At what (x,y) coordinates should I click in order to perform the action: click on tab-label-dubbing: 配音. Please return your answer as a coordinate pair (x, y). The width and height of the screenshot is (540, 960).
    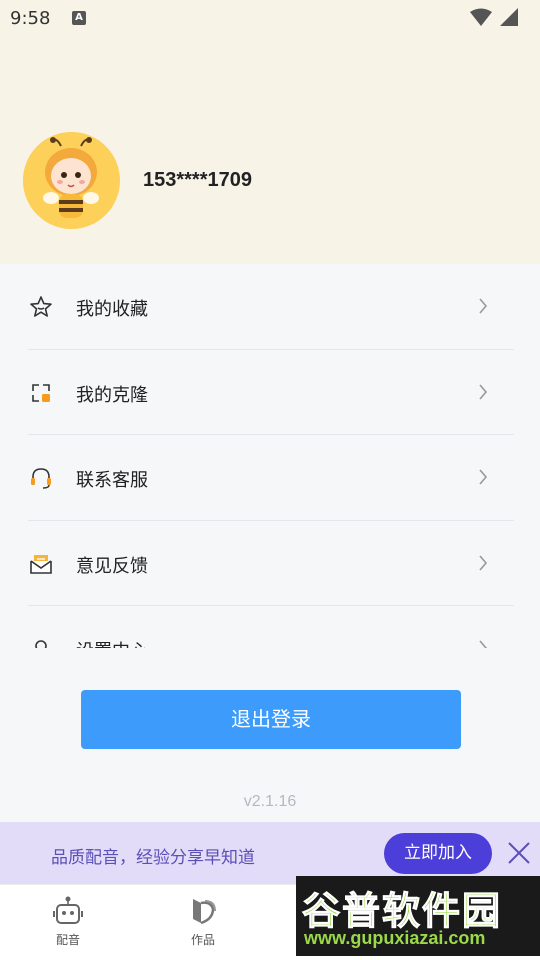
    Looking at the image, I should click on (67, 940).